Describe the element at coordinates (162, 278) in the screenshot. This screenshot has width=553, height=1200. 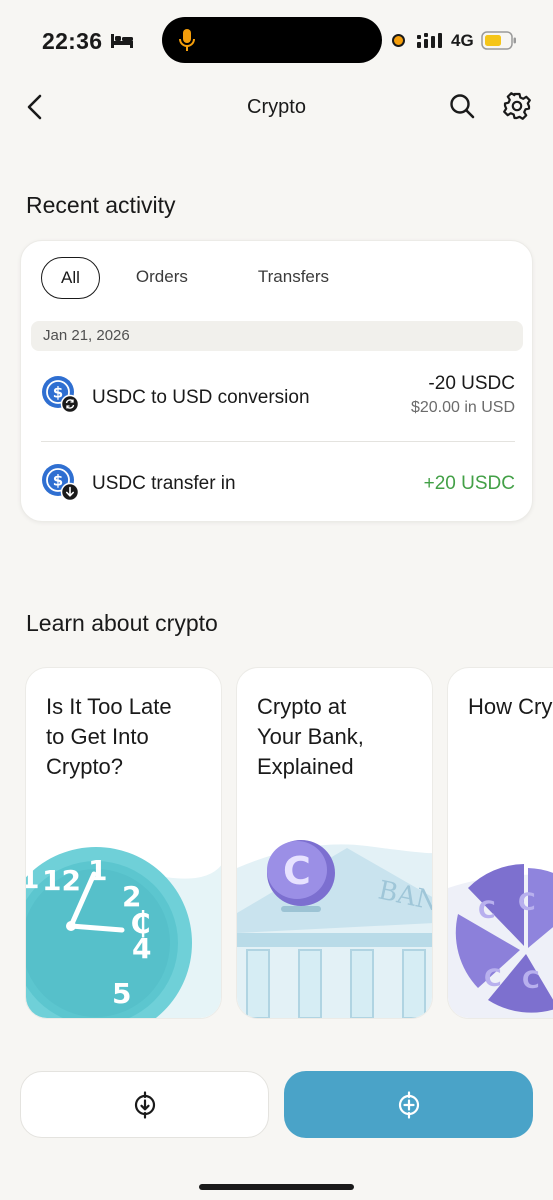
I see `tab-orders: Orders` at that location.